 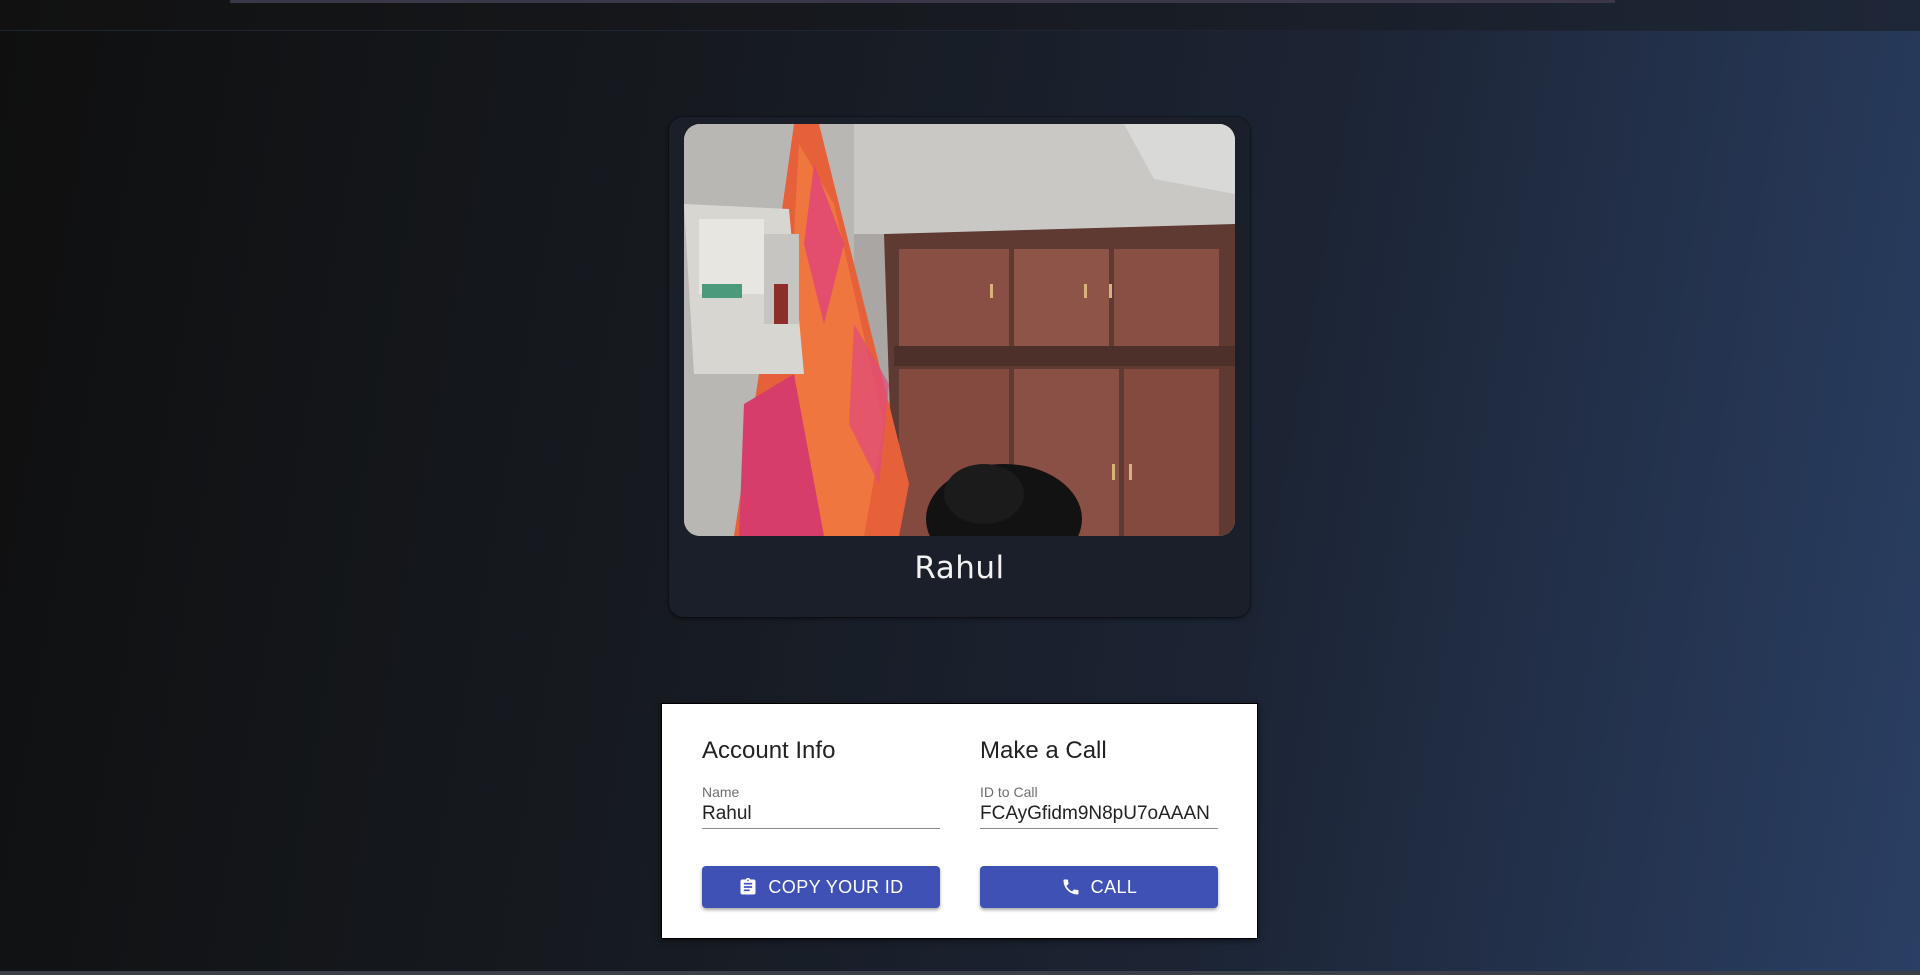 I want to click on id-to-call-label: ID to Call, so click(x=1009, y=792).